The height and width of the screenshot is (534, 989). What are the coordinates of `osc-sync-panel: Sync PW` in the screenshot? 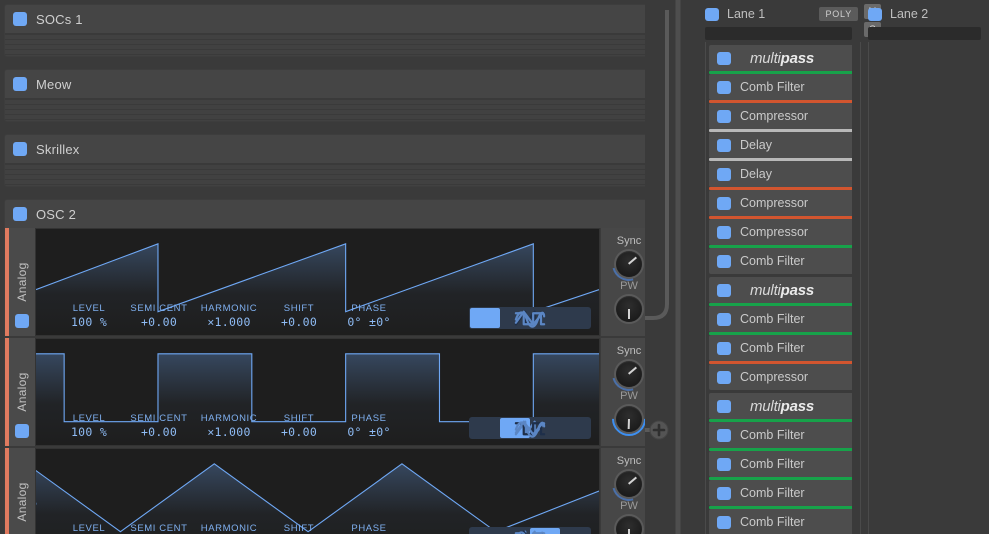 It's located at (628, 282).